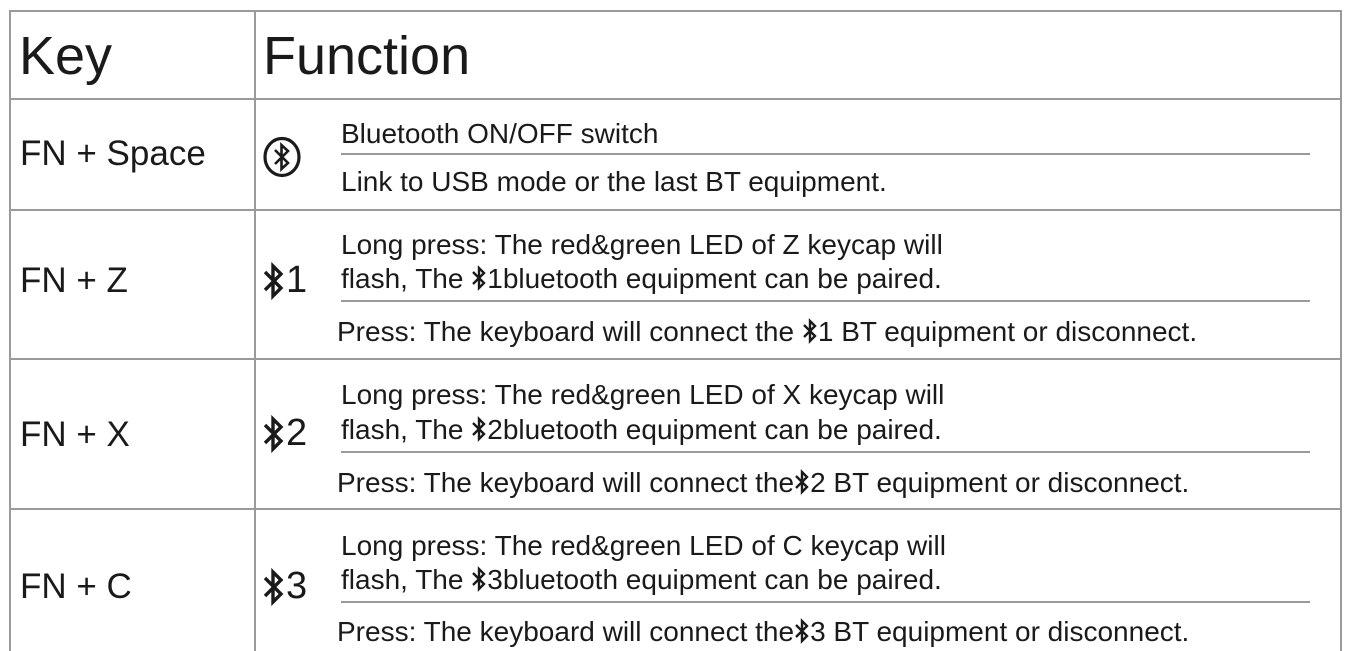 The width and height of the screenshot is (1349, 651). What do you see at coordinates (292, 281) in the screenshot?
I see `bluetooth-1-icon: 1` at bounding box center [292, 281].